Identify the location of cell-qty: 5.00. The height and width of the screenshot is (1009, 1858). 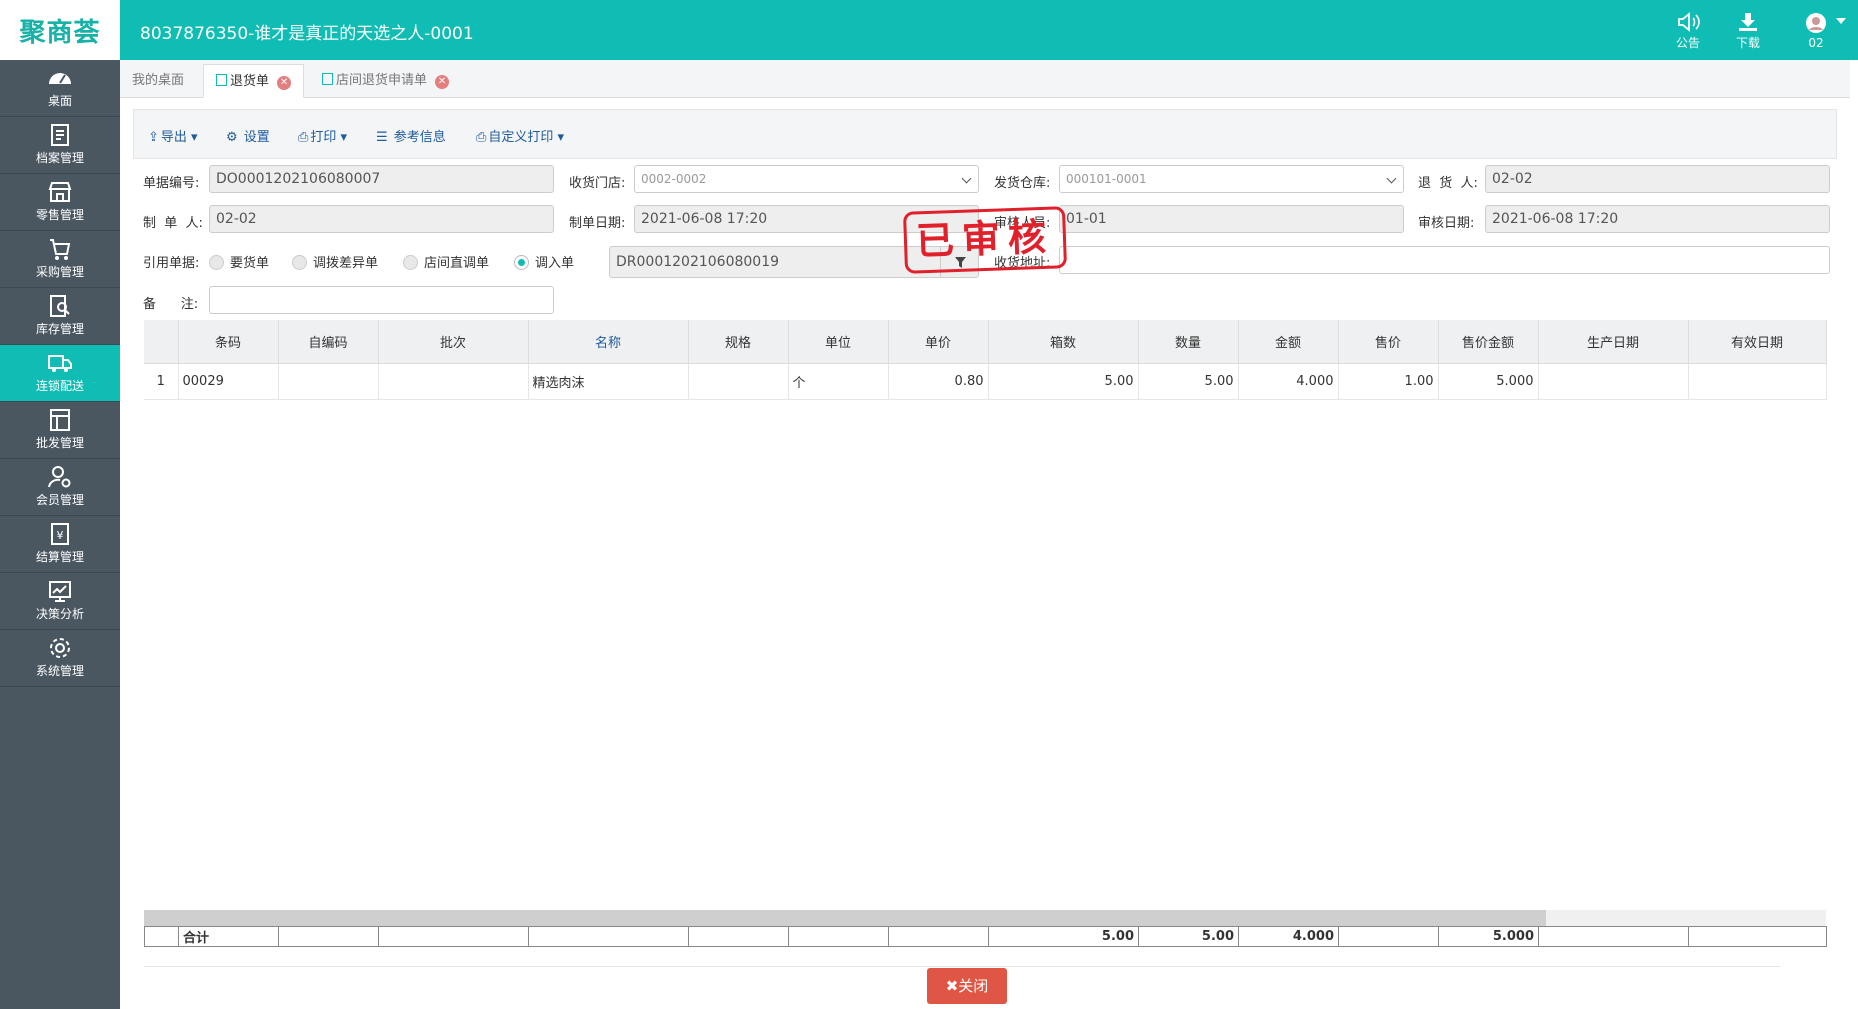
(1188, 381).